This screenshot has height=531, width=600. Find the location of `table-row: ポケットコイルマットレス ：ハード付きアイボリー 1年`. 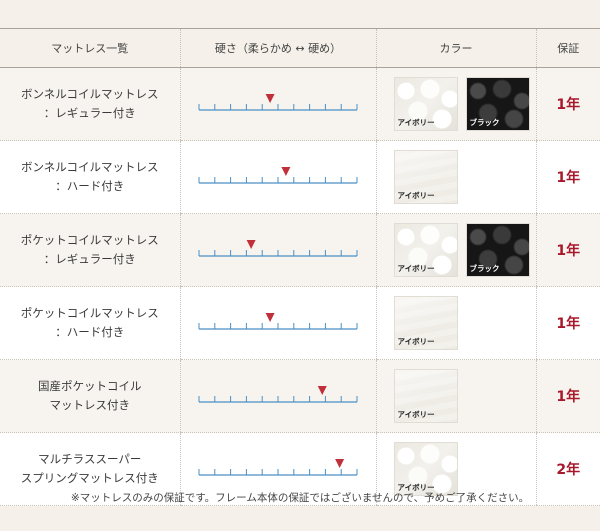

table-row: ポケットコイルマットレス ：ハード付きアイボリー 1年 is located at coordinates (300, 323).